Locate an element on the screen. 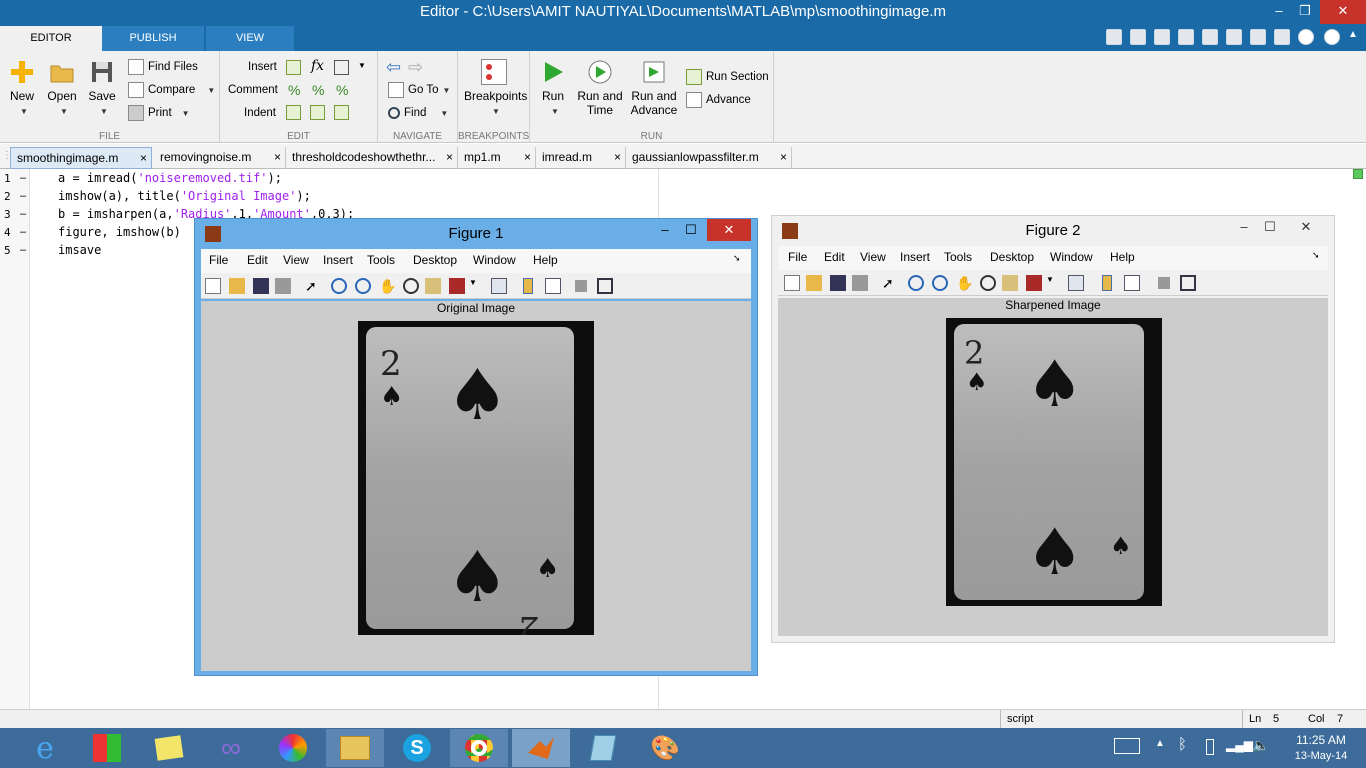  menu-edit: Edit is located at coordinates (834, 257).